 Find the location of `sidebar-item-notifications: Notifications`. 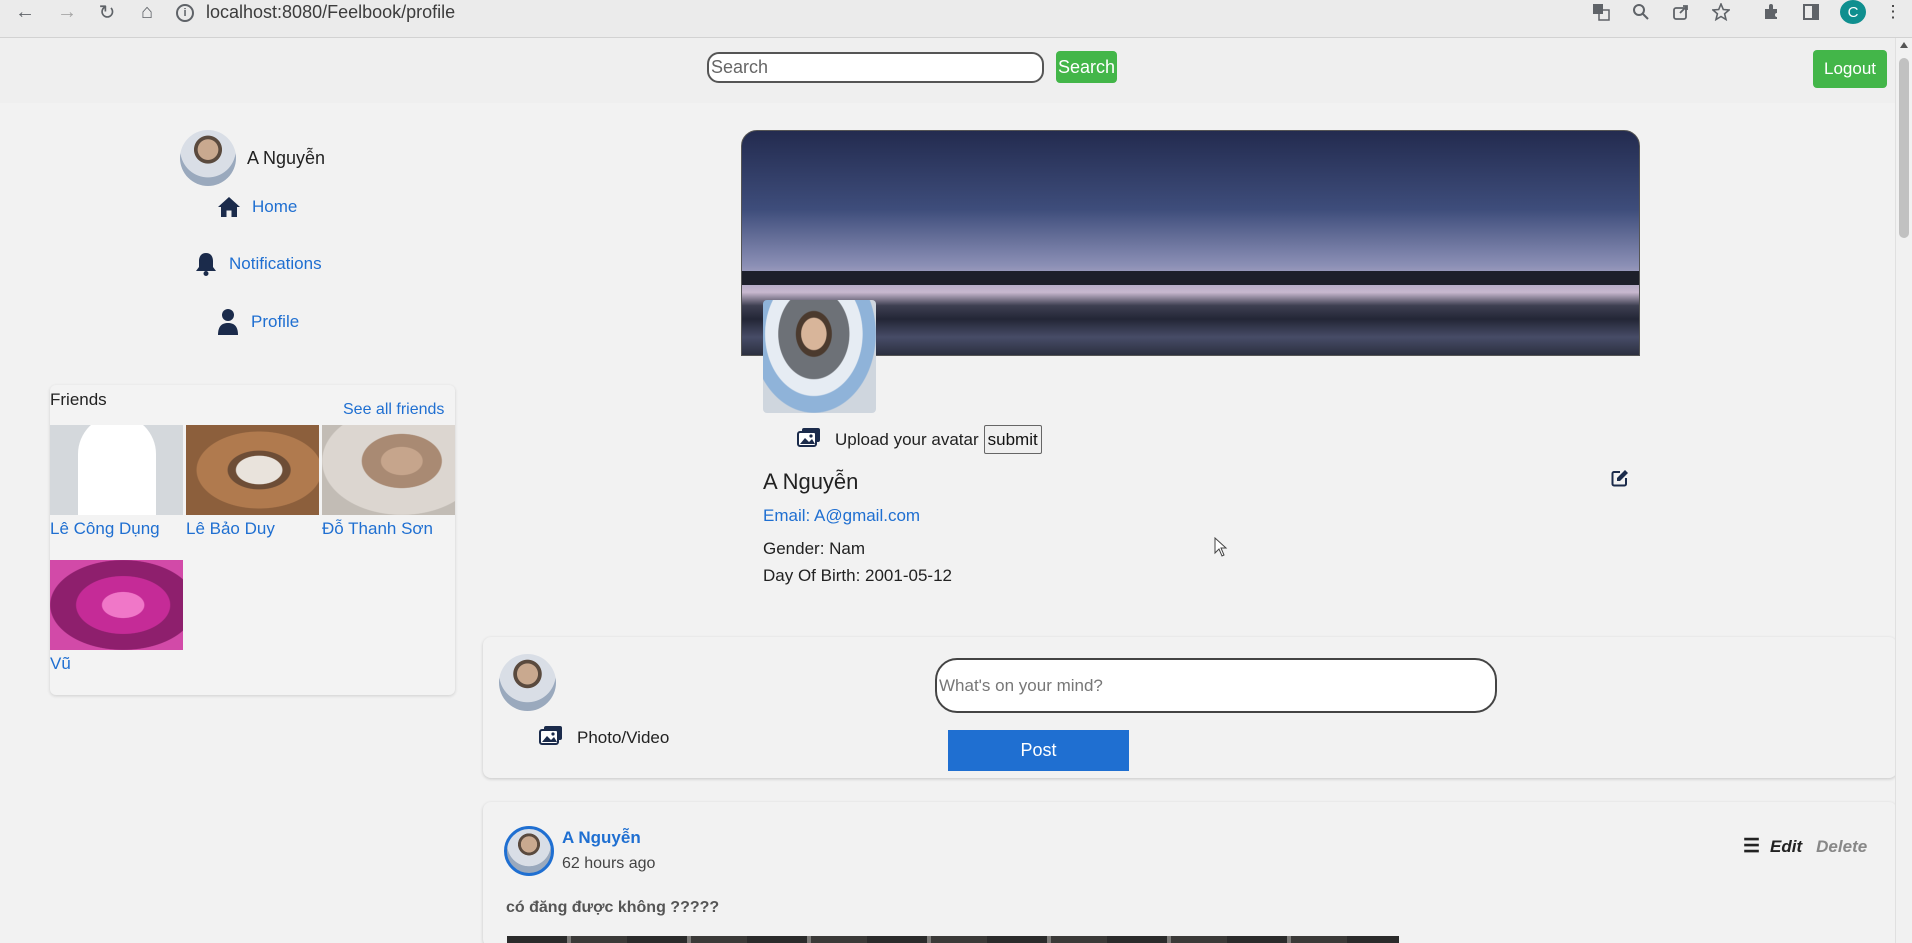

sidebar-item-notifications: Notifications is located at coordinates (257, 264).